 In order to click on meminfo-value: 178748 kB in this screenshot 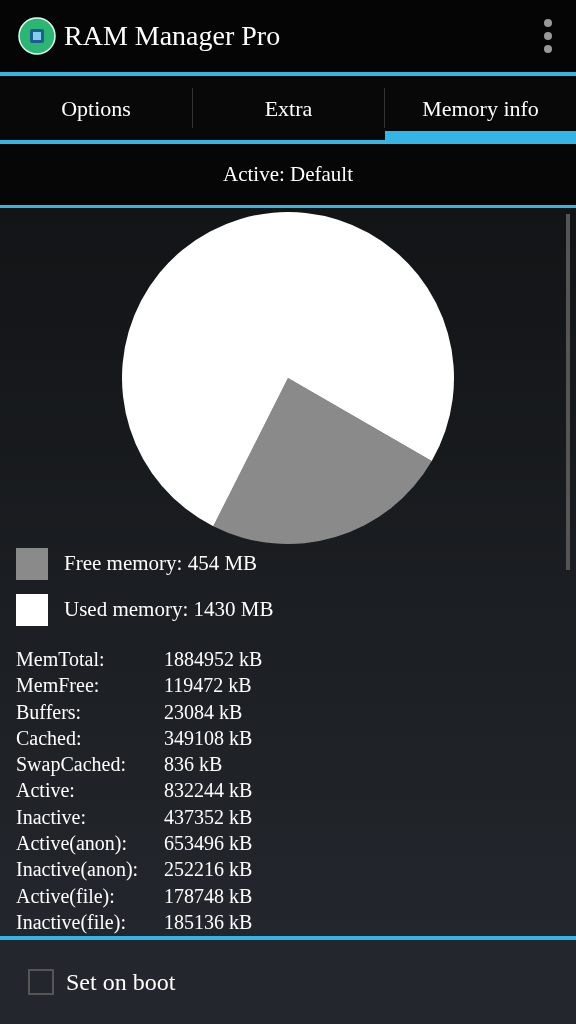, I will do `click(208, 896)`.